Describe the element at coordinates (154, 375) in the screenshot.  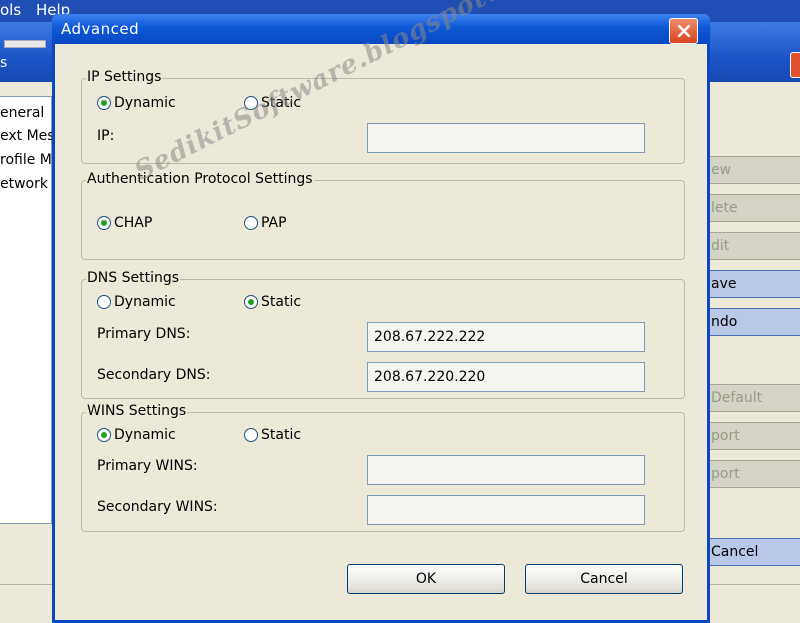
I see `secondary-dns-label: Secondary DNS:` at that location.